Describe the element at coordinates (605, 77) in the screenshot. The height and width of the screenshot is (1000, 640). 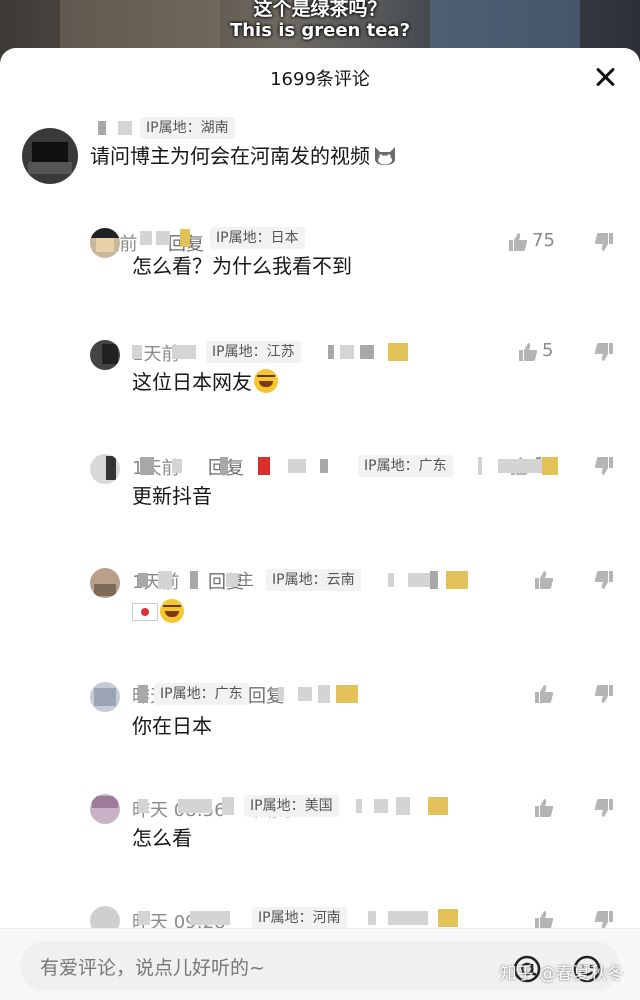
I see `close-icon` at that location.